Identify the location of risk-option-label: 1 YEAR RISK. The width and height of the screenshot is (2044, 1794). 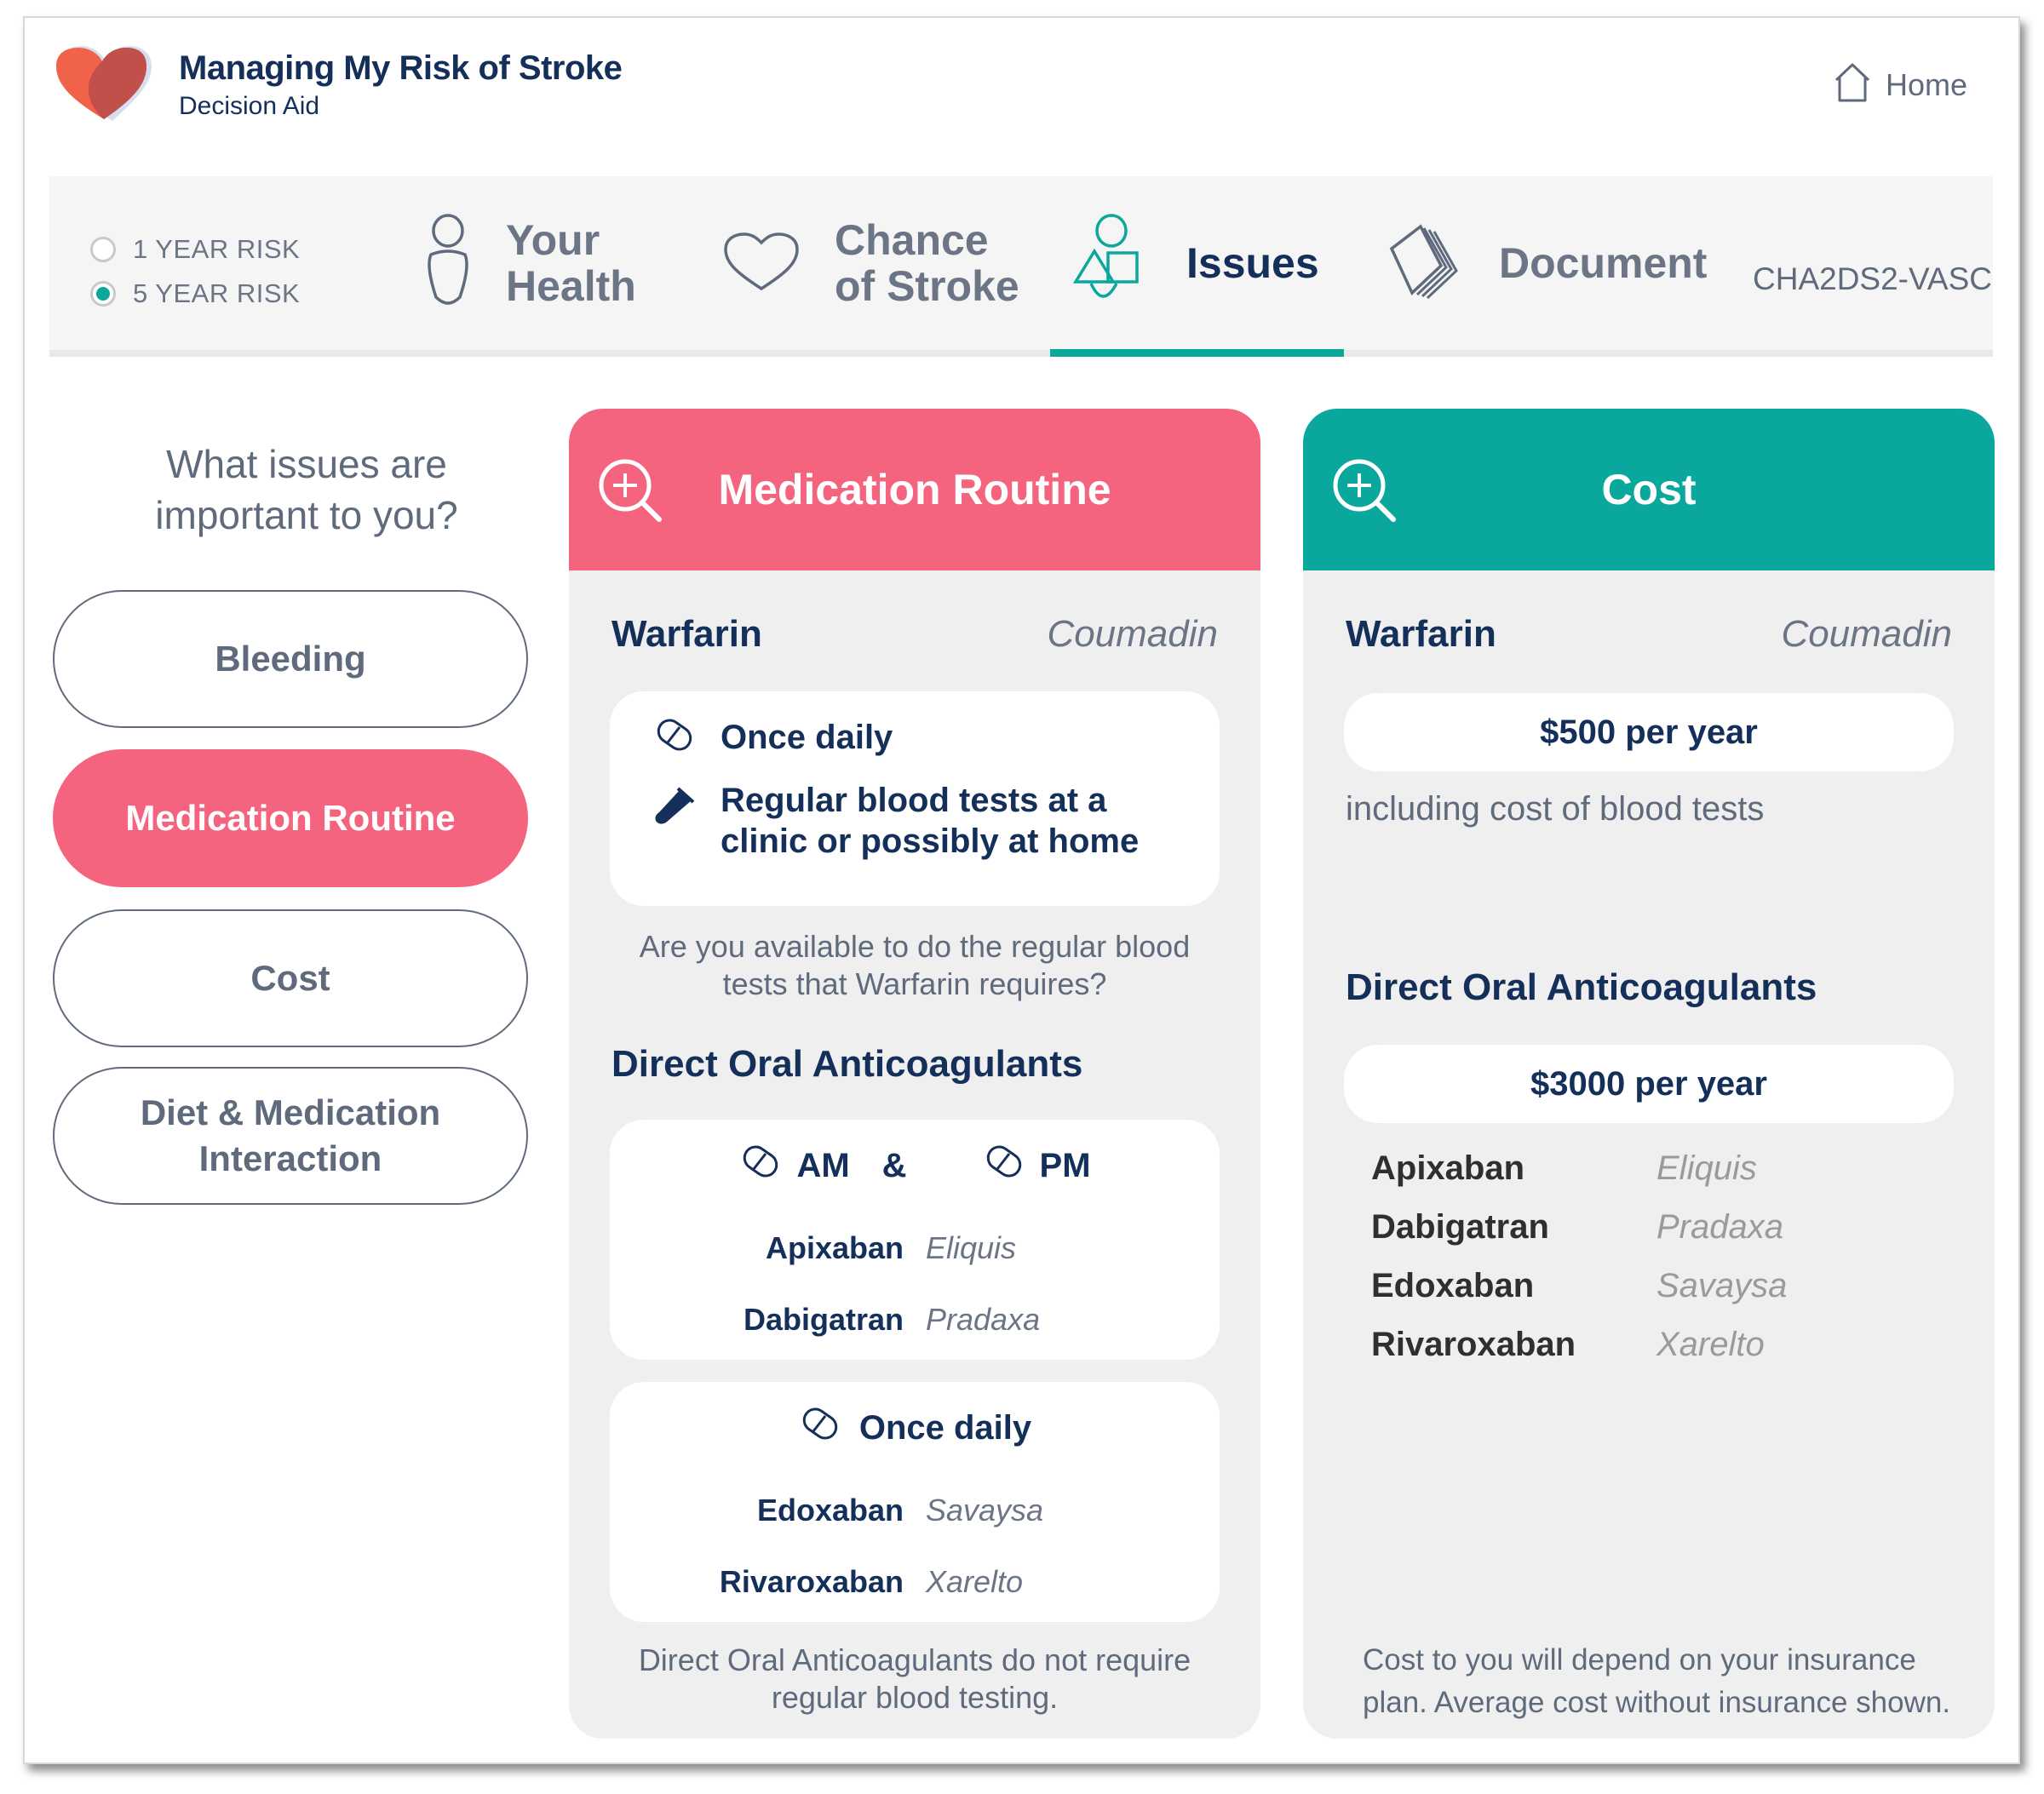
(217, 249).